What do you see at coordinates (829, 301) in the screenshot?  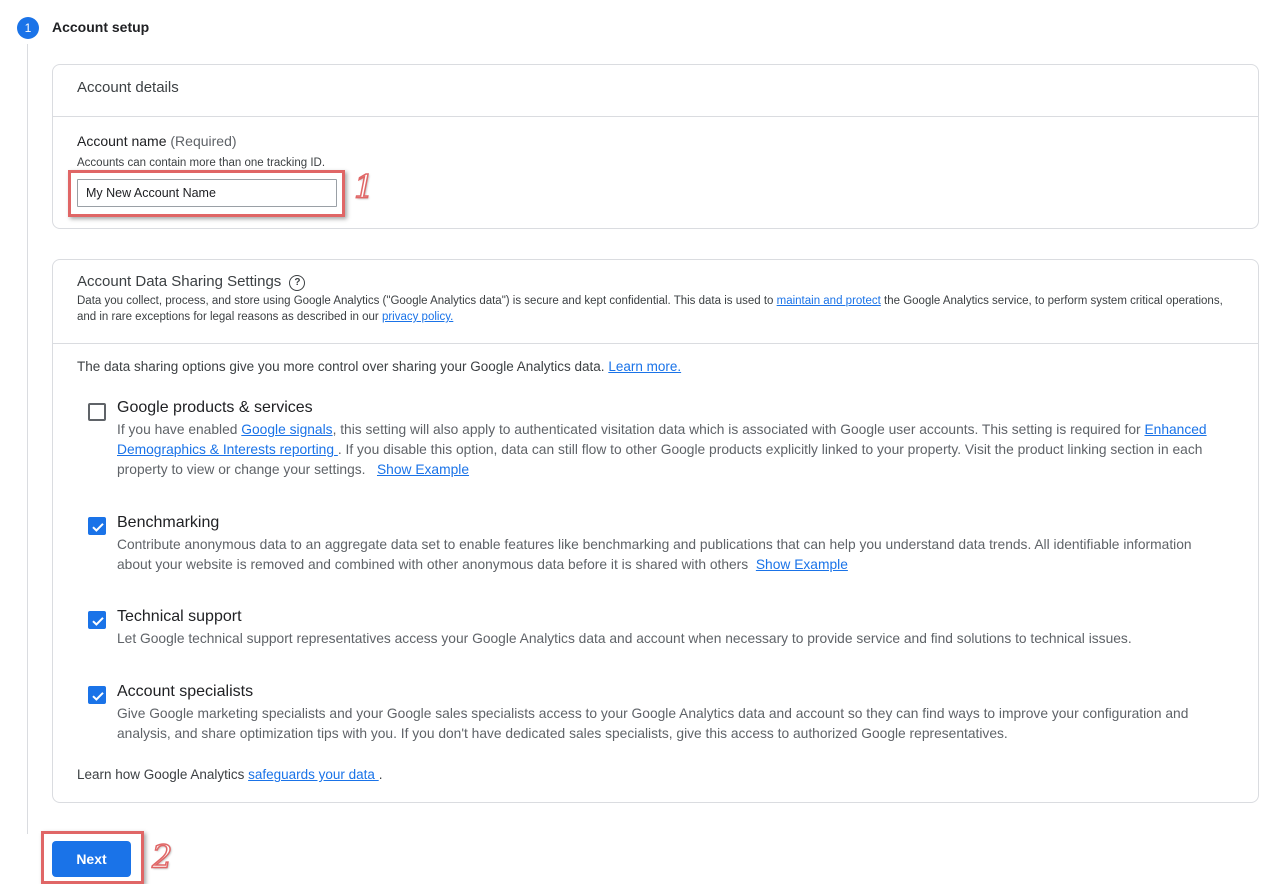 I see `maintain-protect-link: maintain and protect` at bounding box center [829, 301].